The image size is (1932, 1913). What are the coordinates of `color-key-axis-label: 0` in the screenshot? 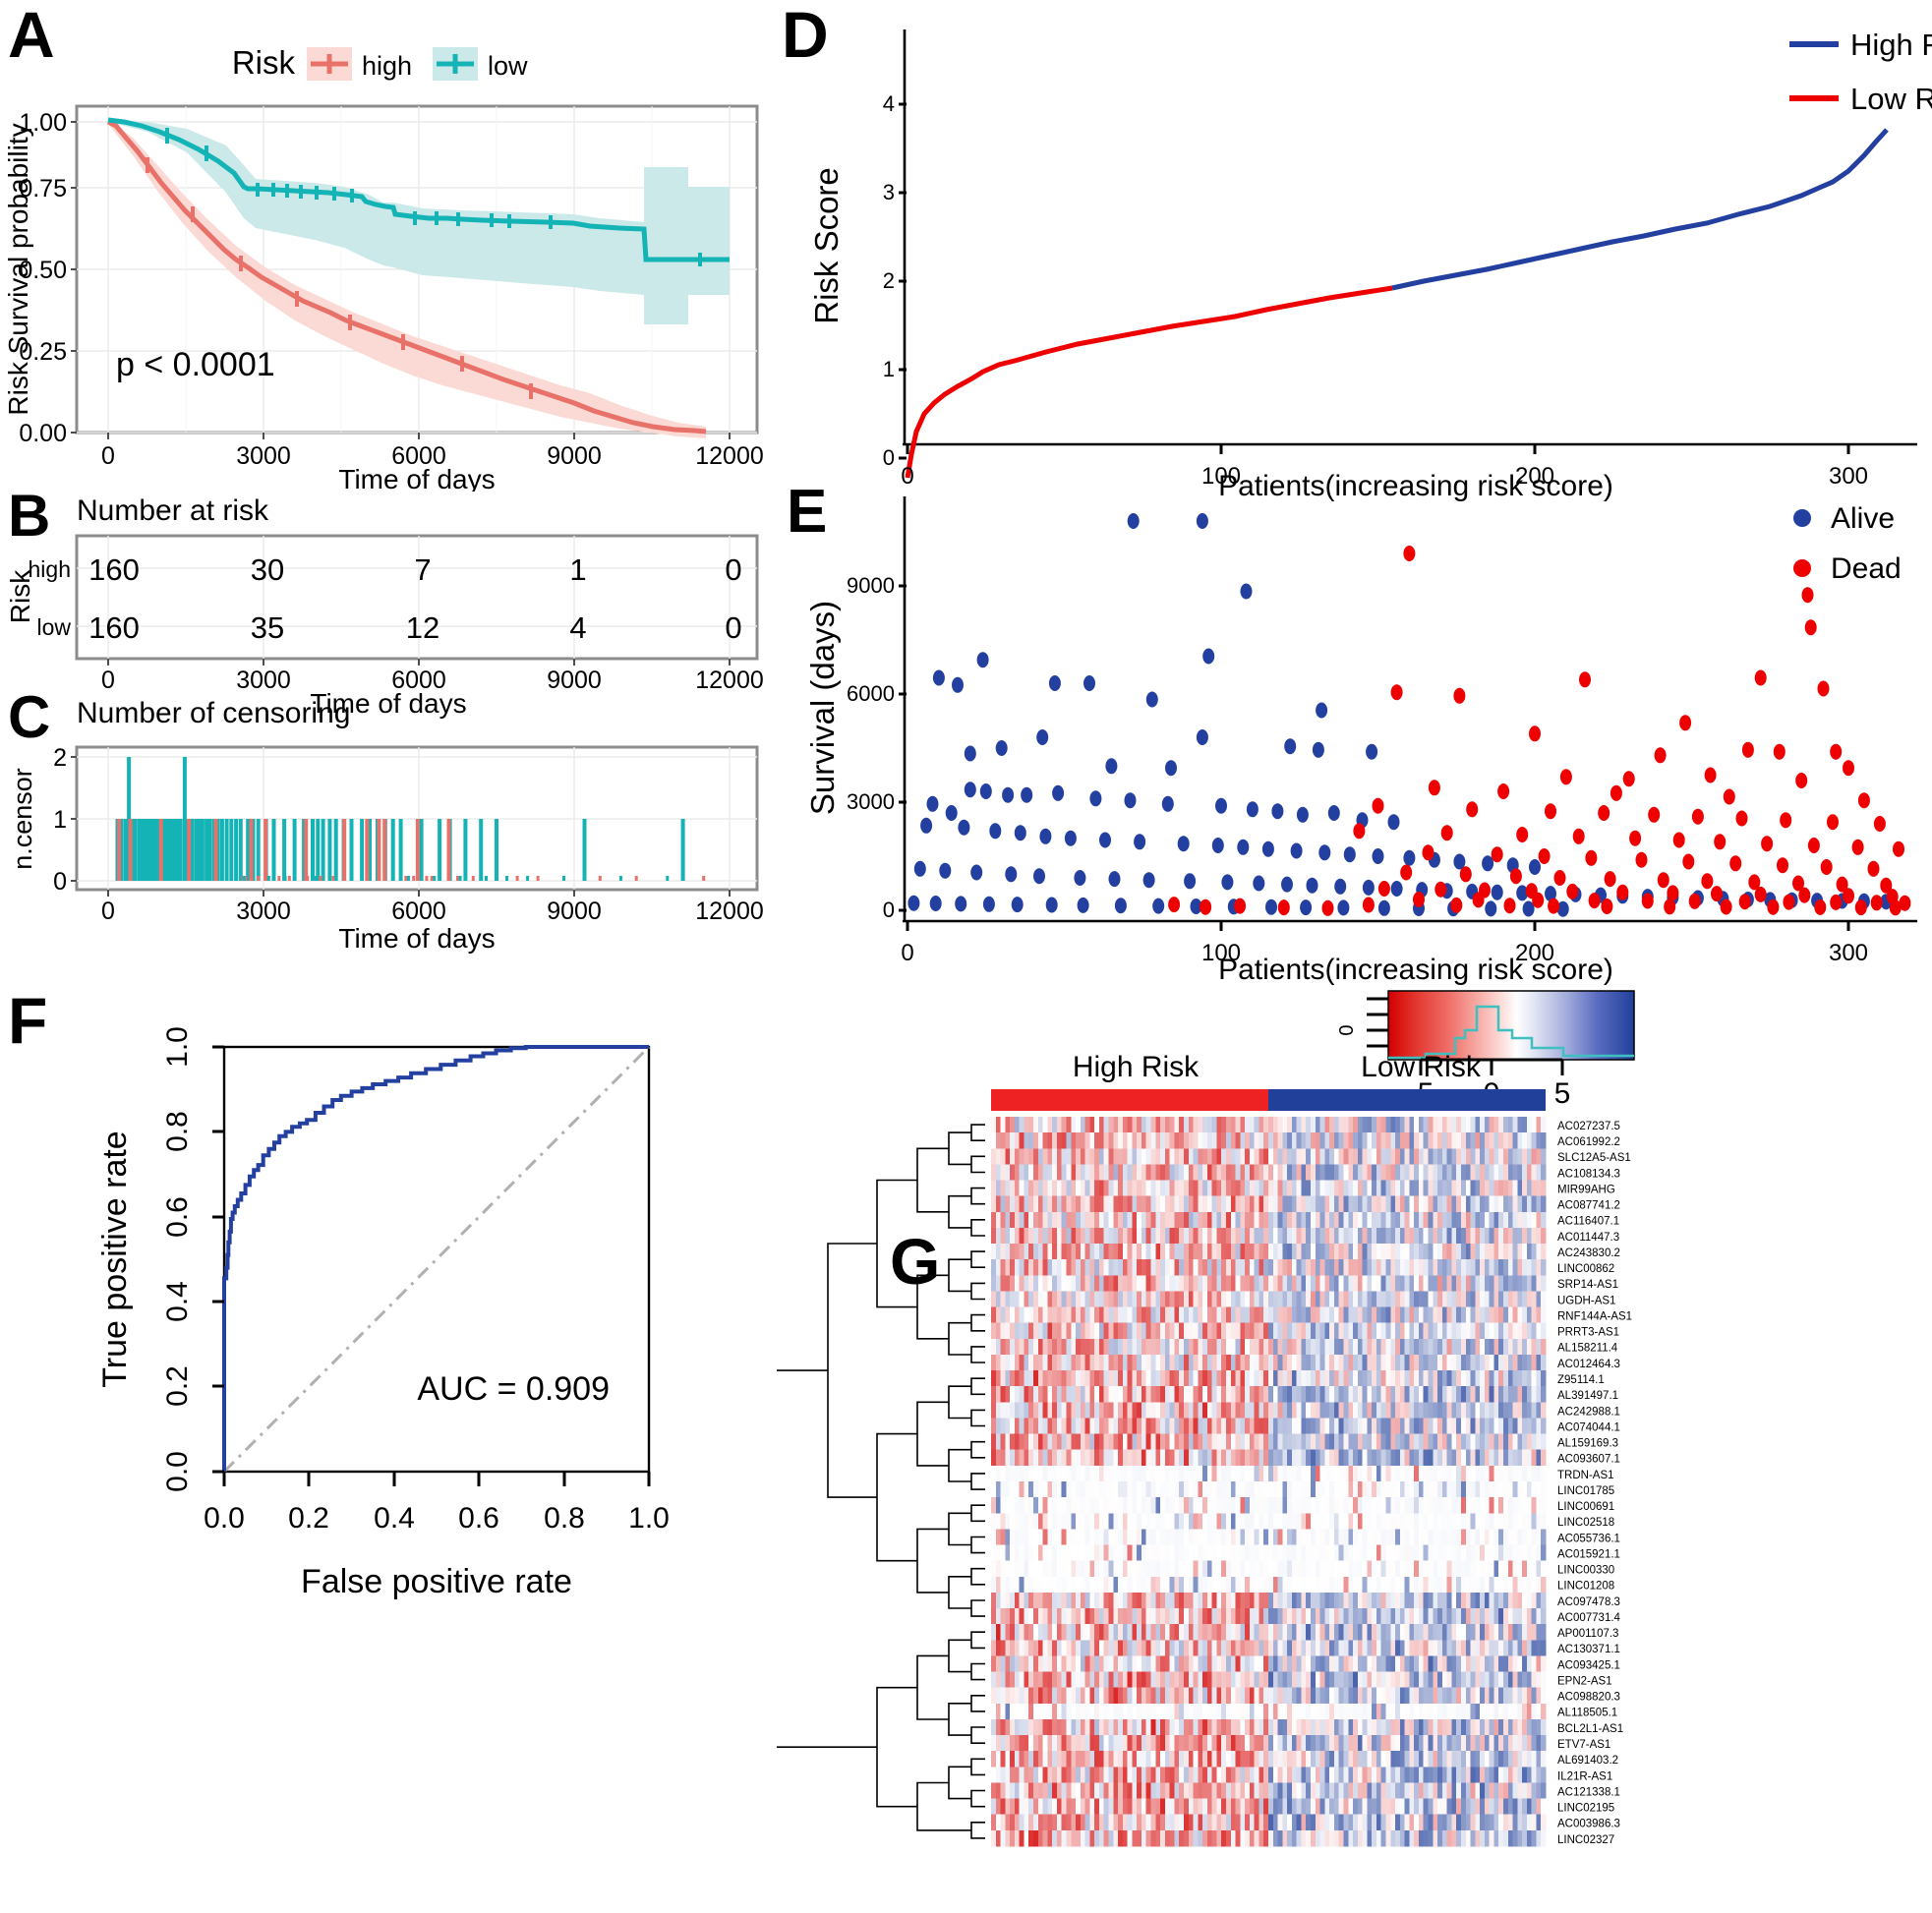 It's located at (1347, 1029).